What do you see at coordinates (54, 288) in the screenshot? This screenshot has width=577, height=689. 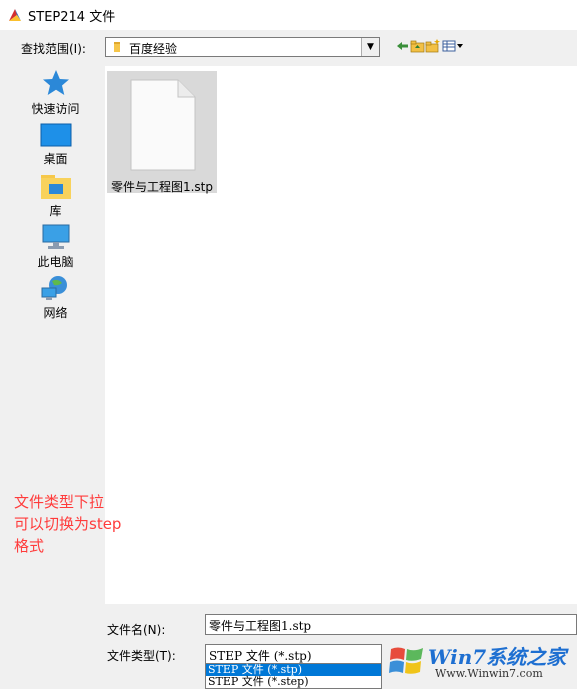 I see `network-icon` at bounding box center [54, 288].